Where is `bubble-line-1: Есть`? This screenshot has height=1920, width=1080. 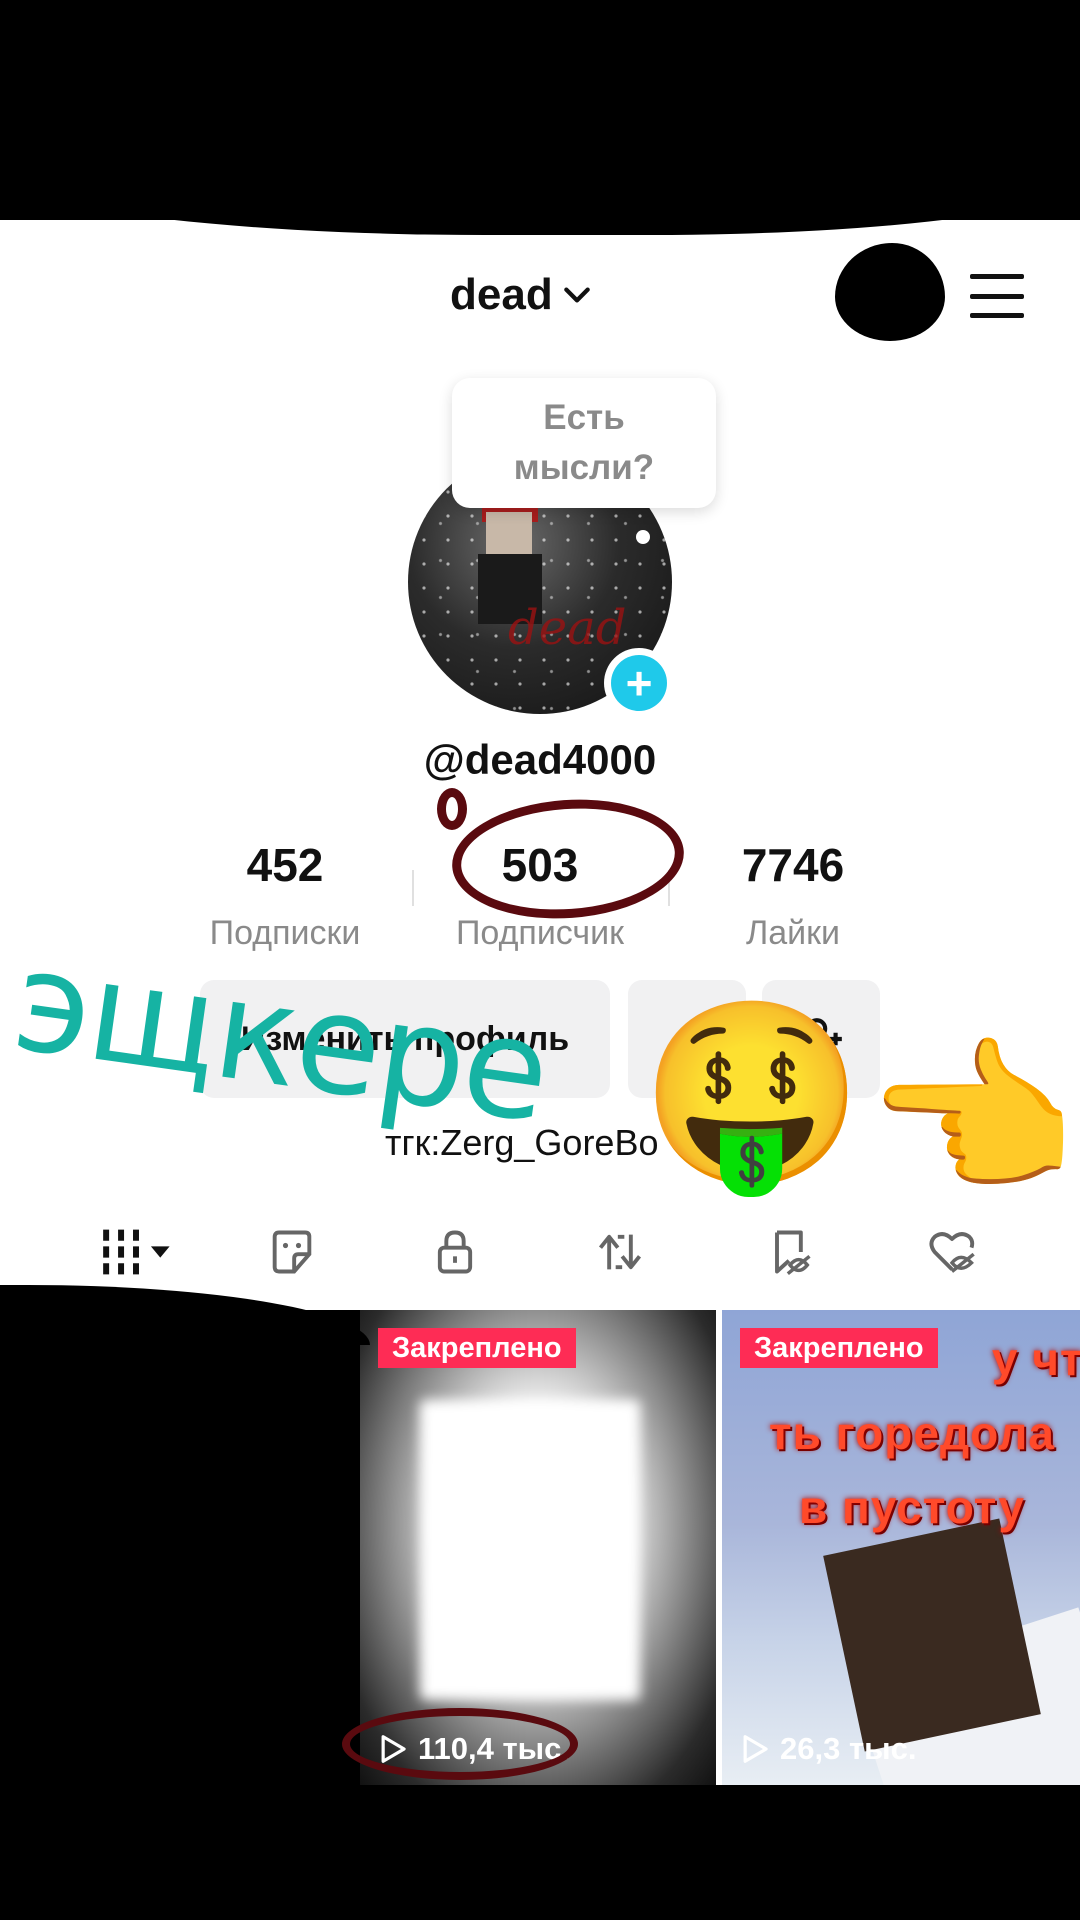 bubble-line-1: Есть is located at coordinates (584, 417).